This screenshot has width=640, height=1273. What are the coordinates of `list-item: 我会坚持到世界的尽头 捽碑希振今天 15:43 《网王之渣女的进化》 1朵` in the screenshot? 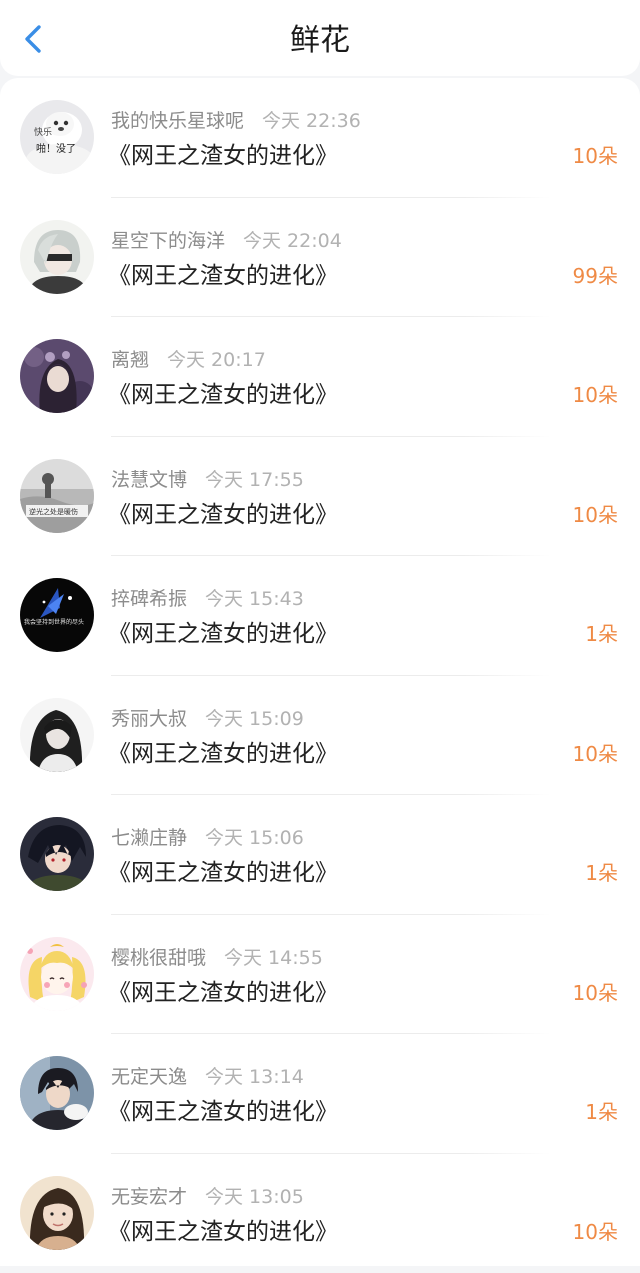 It's located at (320, 616).